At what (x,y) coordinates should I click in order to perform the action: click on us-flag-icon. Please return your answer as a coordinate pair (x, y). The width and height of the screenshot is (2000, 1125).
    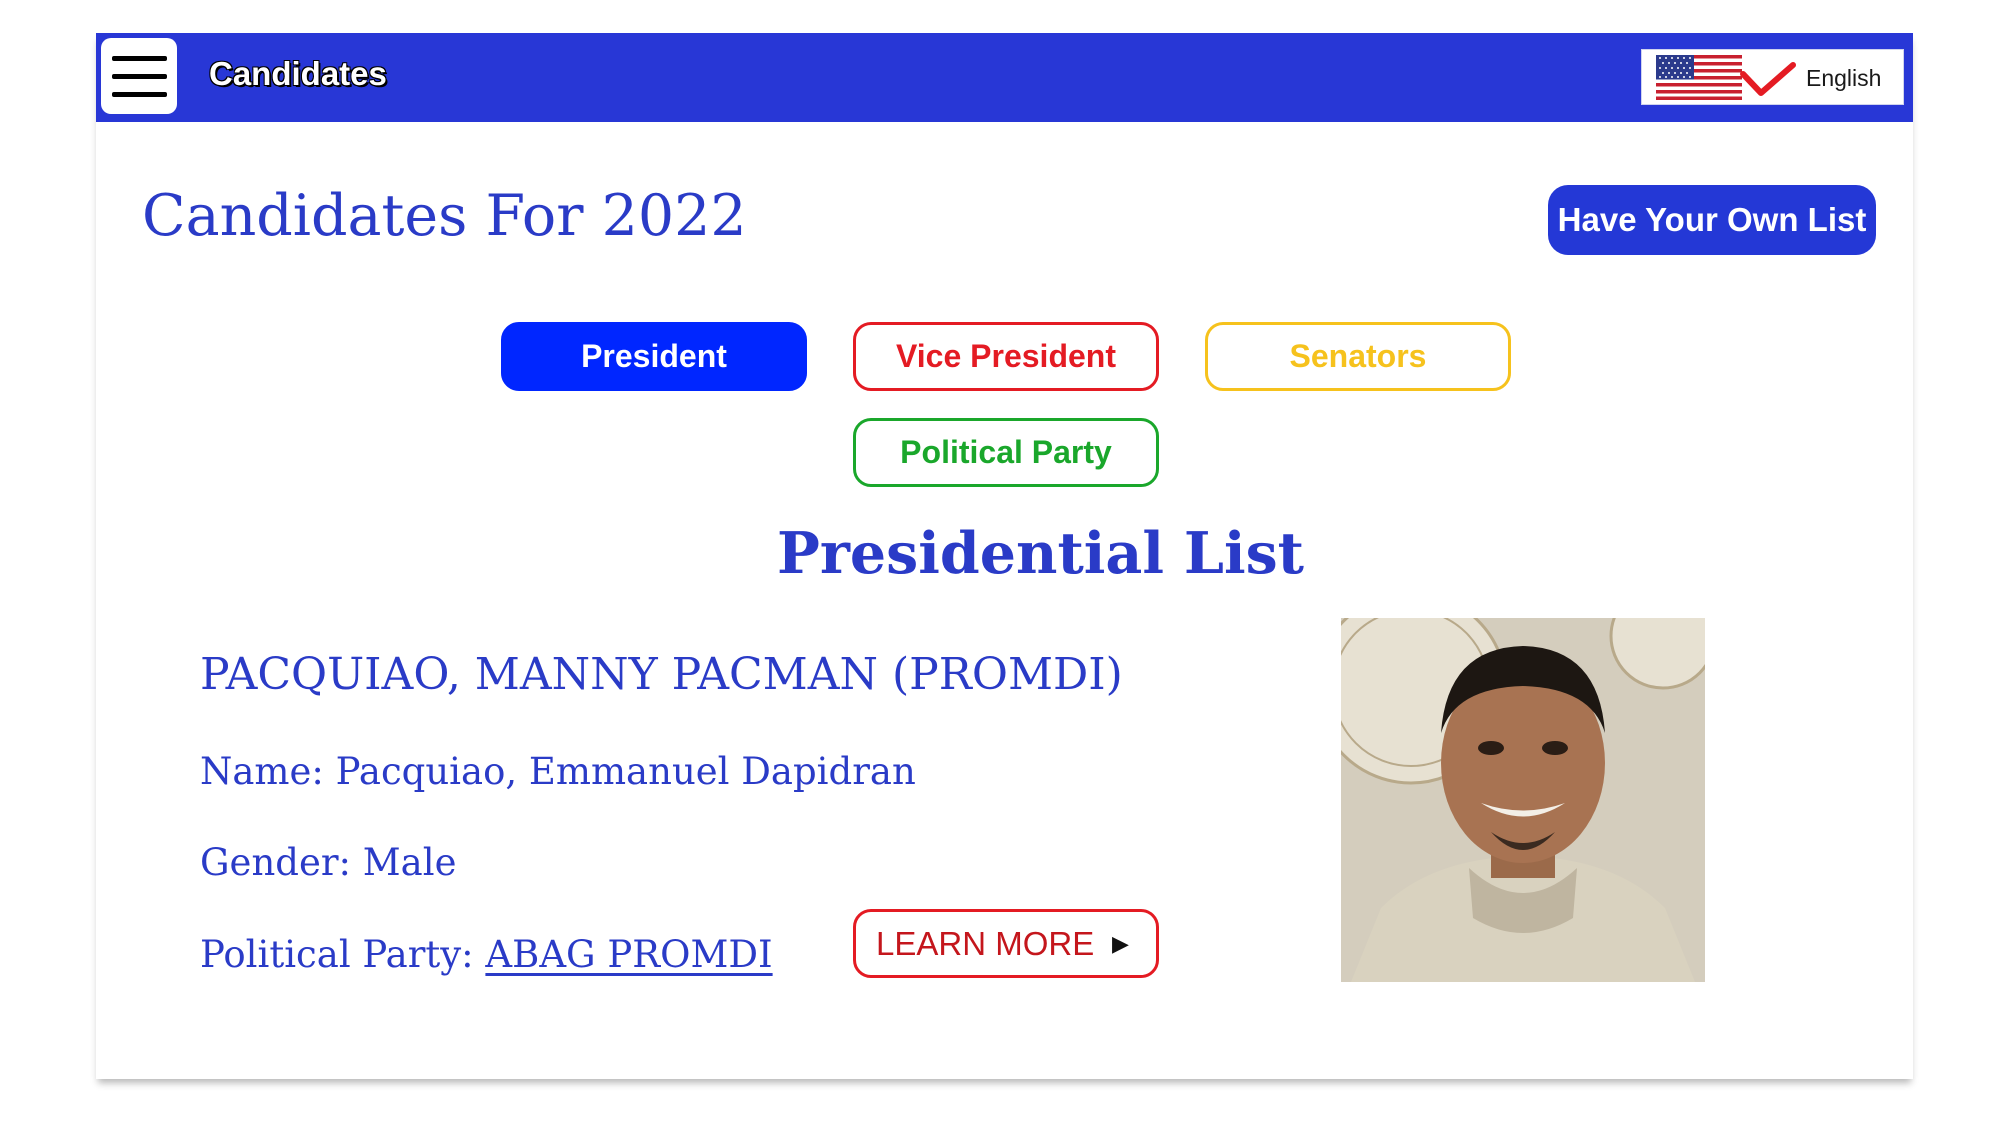
    Looking at the image, I should click on (1699, 77).